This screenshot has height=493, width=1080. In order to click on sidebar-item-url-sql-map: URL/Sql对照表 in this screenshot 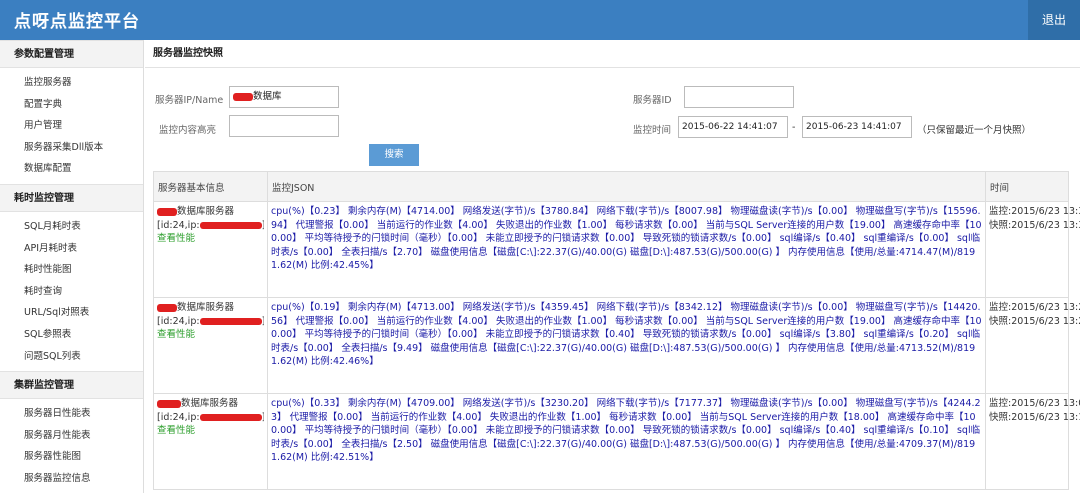, I will do `click(71, 313)`.